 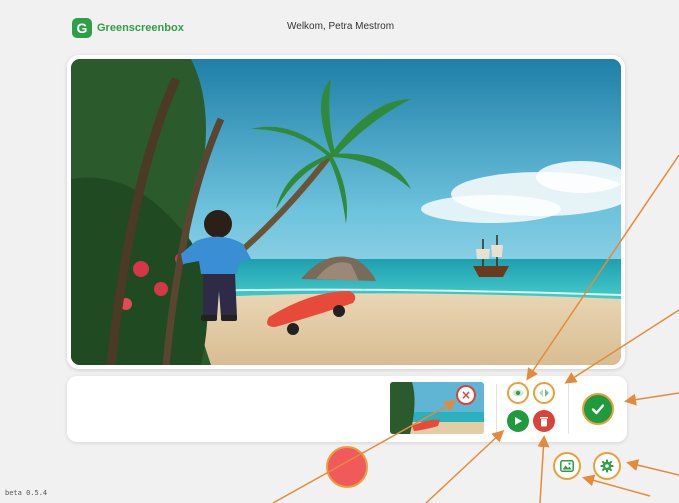 I want to click on gear-icon, so click(x=607, y=466).